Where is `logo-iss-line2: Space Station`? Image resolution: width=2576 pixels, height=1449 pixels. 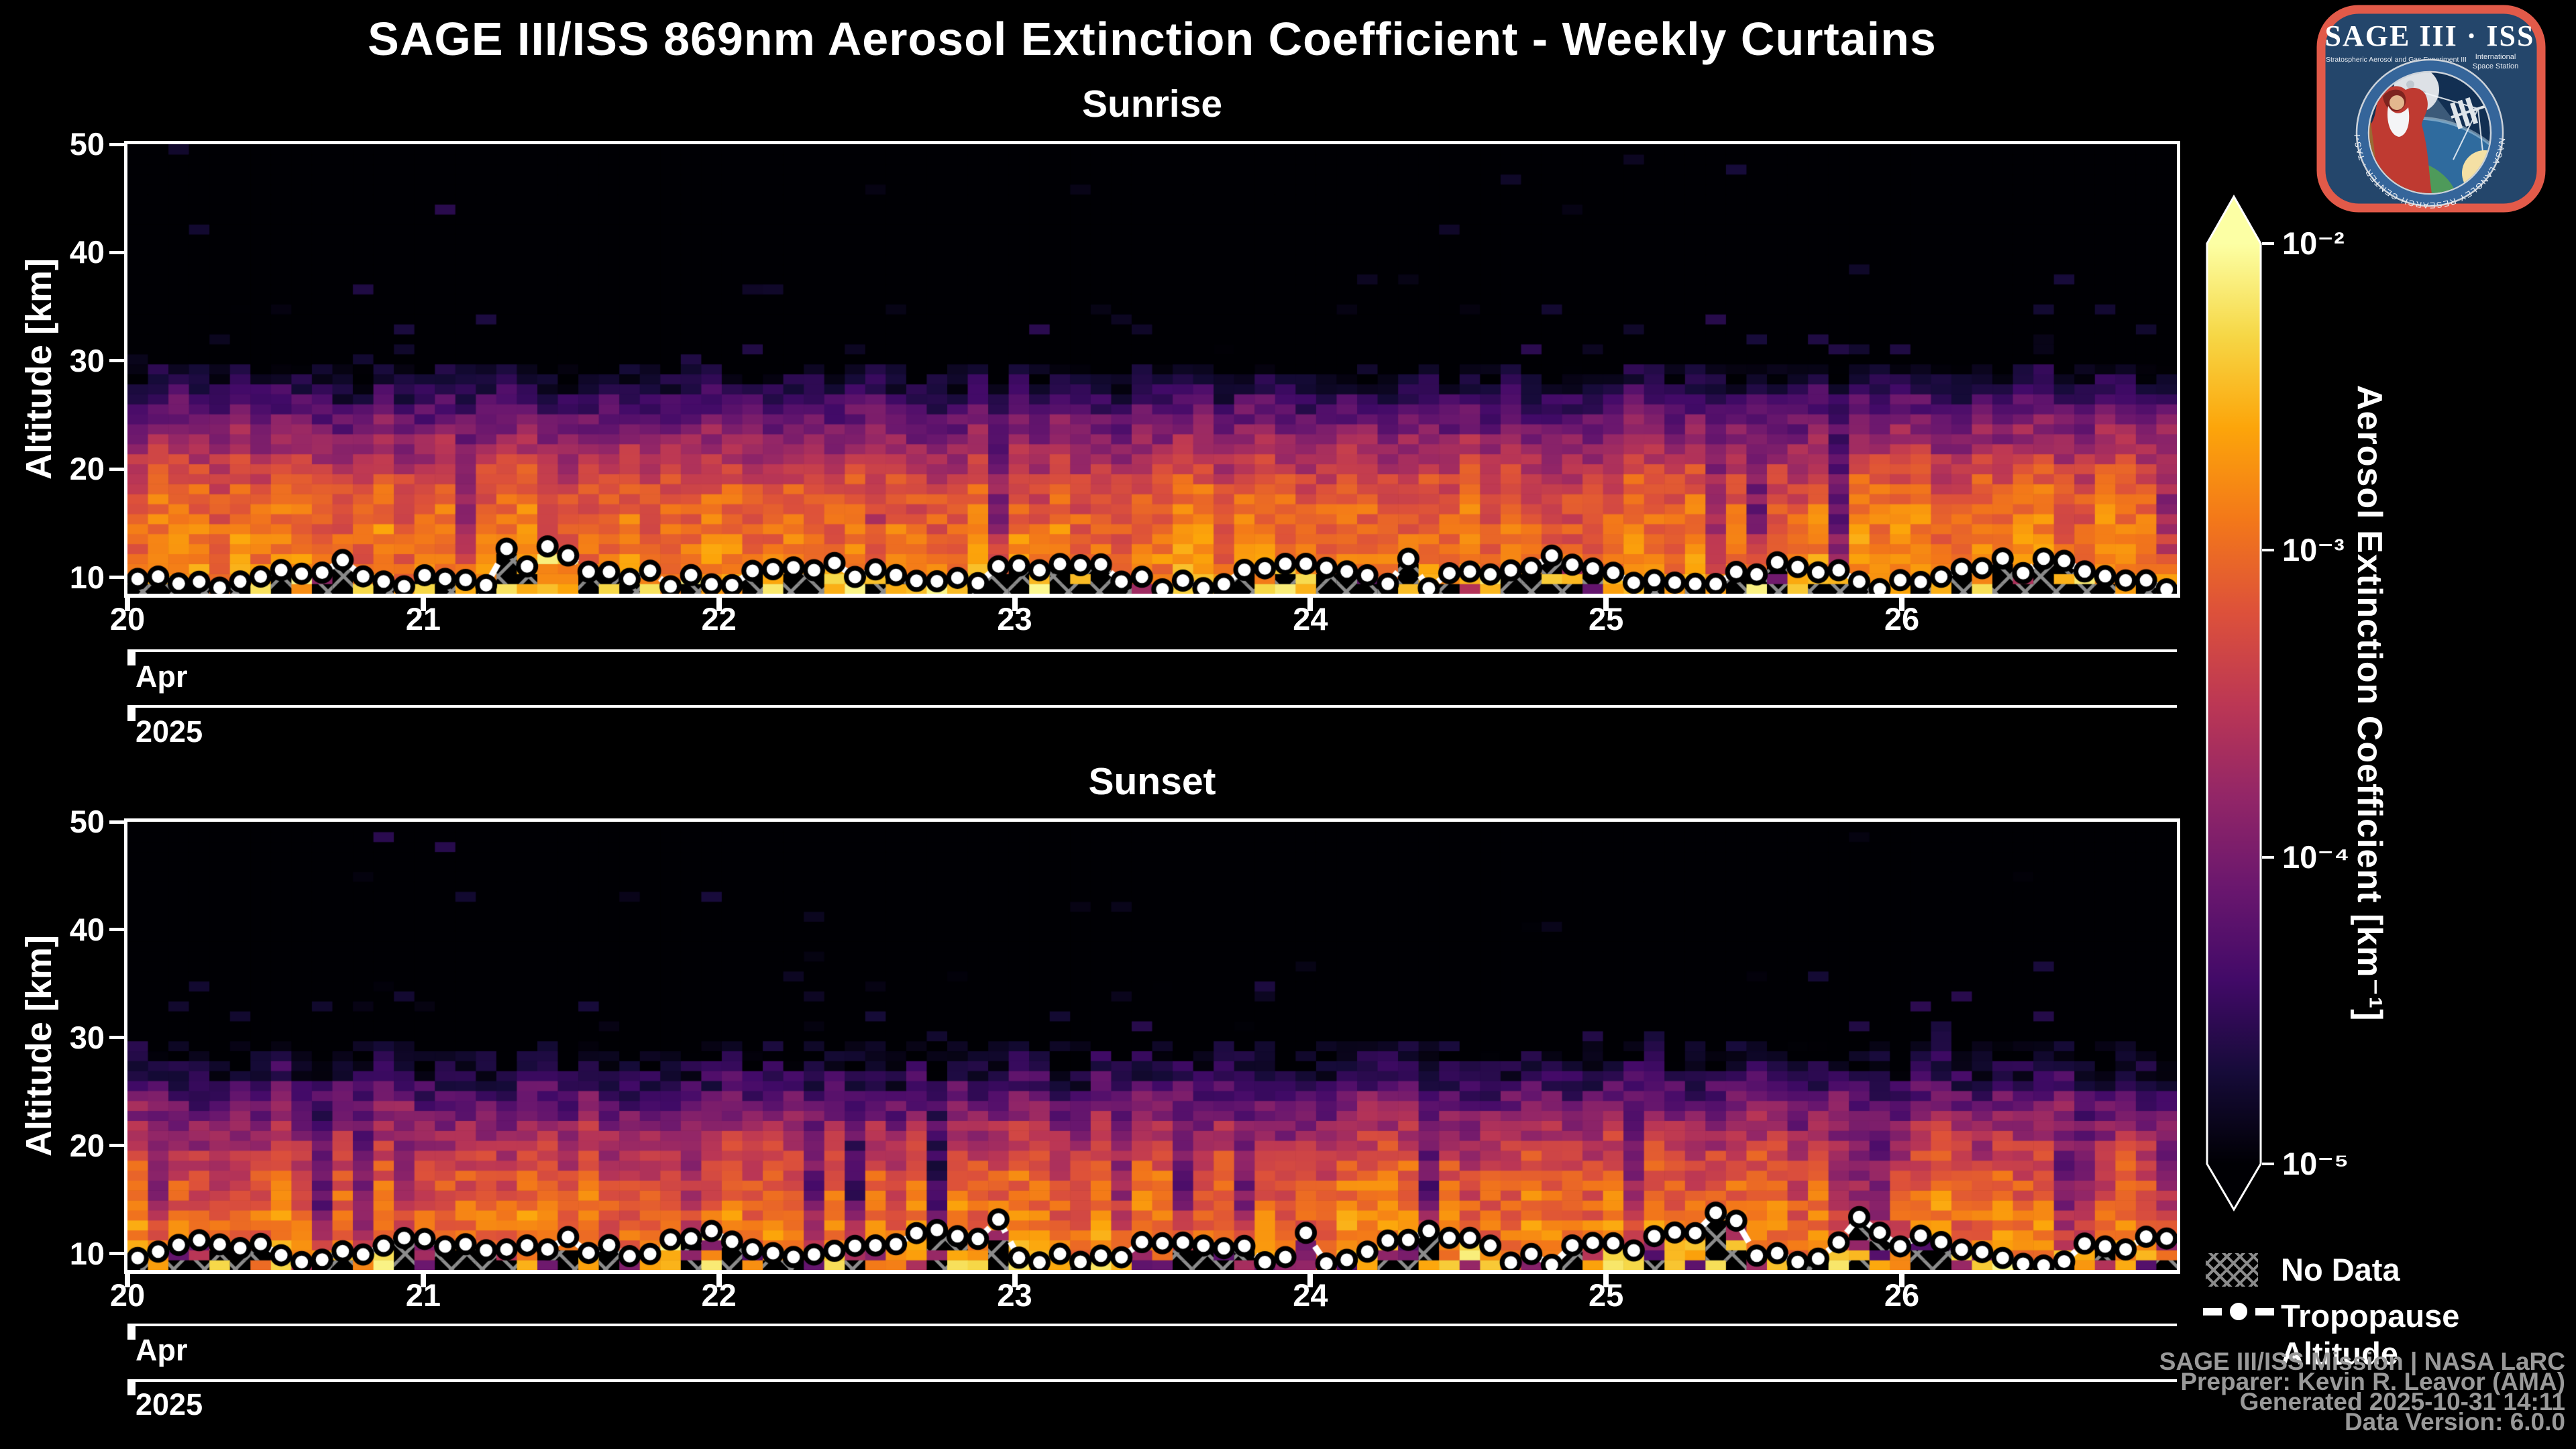 logo-iss-line2: Space Station is located at coordinates (2496, 66).